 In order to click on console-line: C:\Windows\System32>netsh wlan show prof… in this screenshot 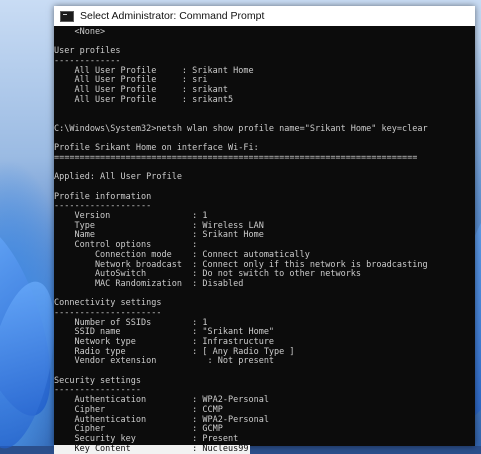, I will do `click(241, 128)`.